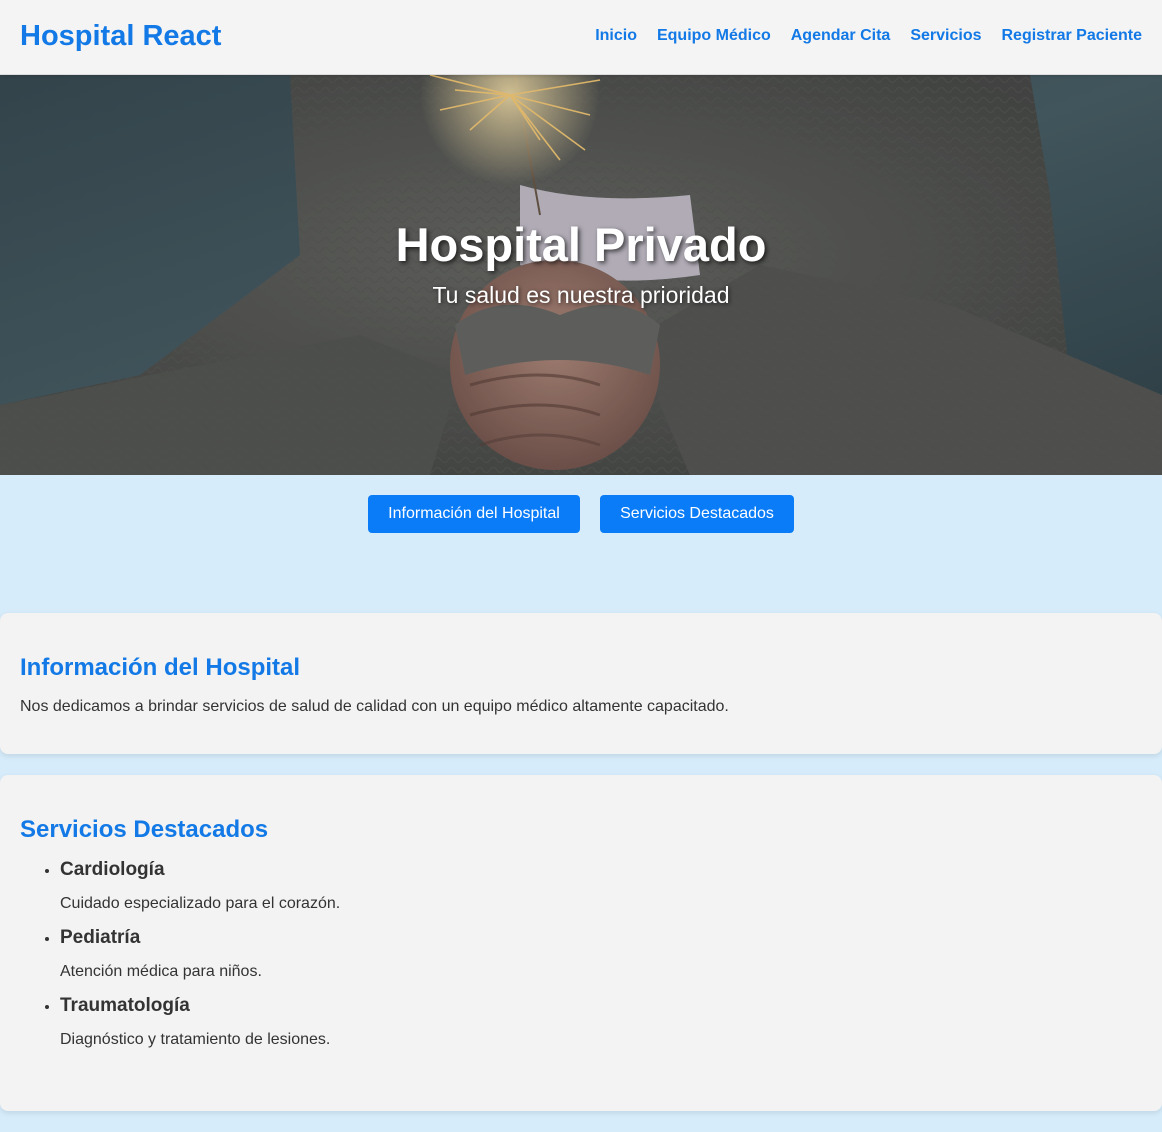  Describe the element at coordinates (474, 514) in the screenshot. I see `info-hospital-button: Información del Hospital` at that location.